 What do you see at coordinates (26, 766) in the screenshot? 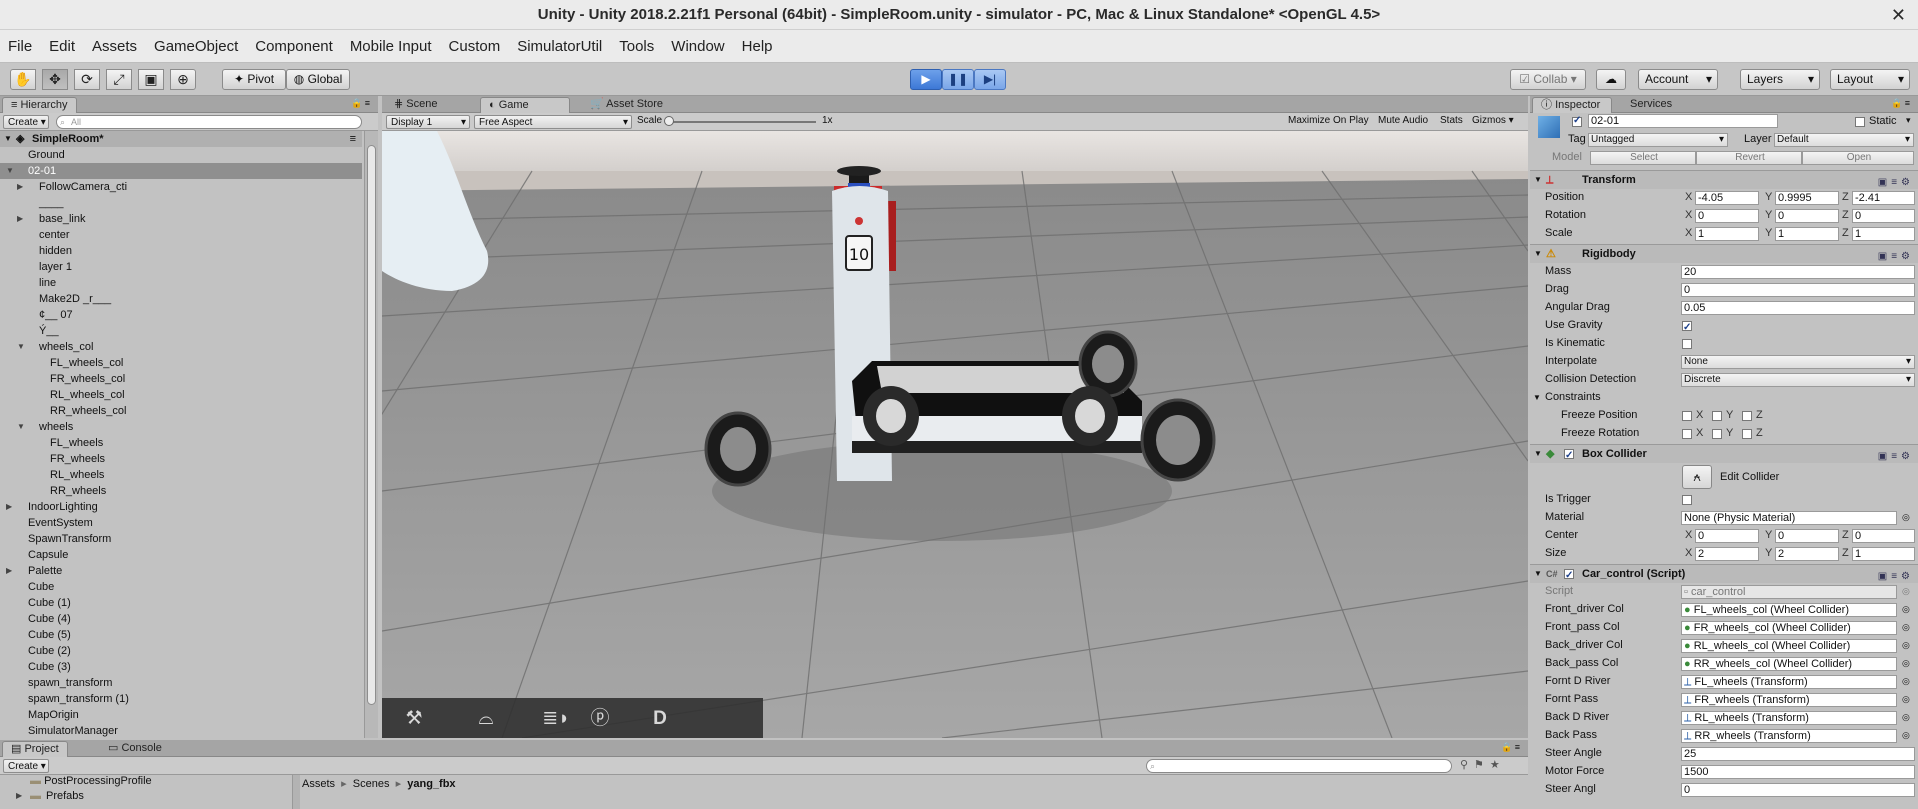
I see `project-create-dropdown: Create ▾` at bounding box center [26, 766].